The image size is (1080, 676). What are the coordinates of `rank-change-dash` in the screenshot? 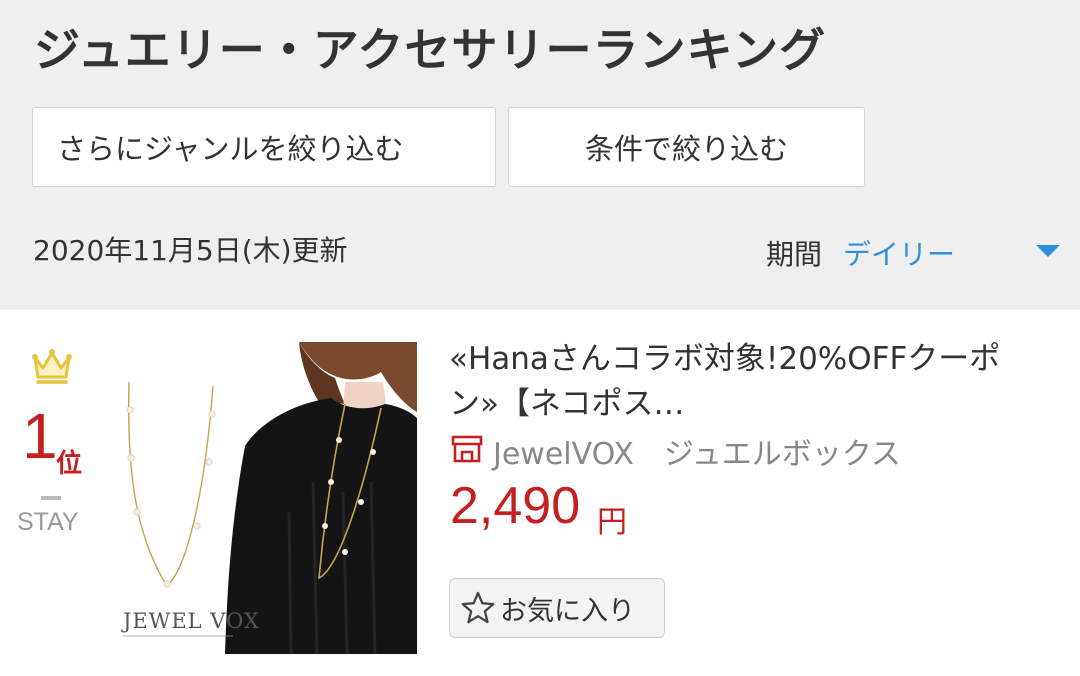 It's located at (51, 498).